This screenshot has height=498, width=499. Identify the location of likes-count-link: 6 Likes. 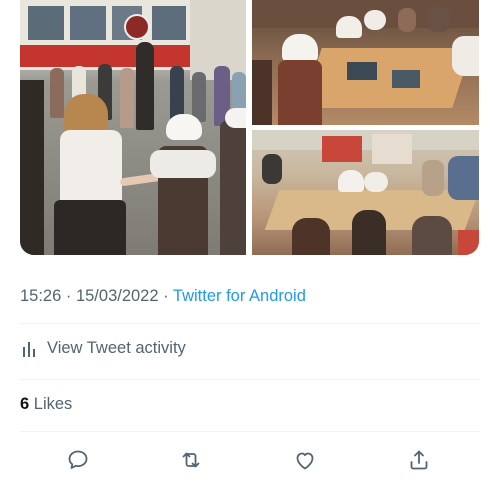
(46, 404).